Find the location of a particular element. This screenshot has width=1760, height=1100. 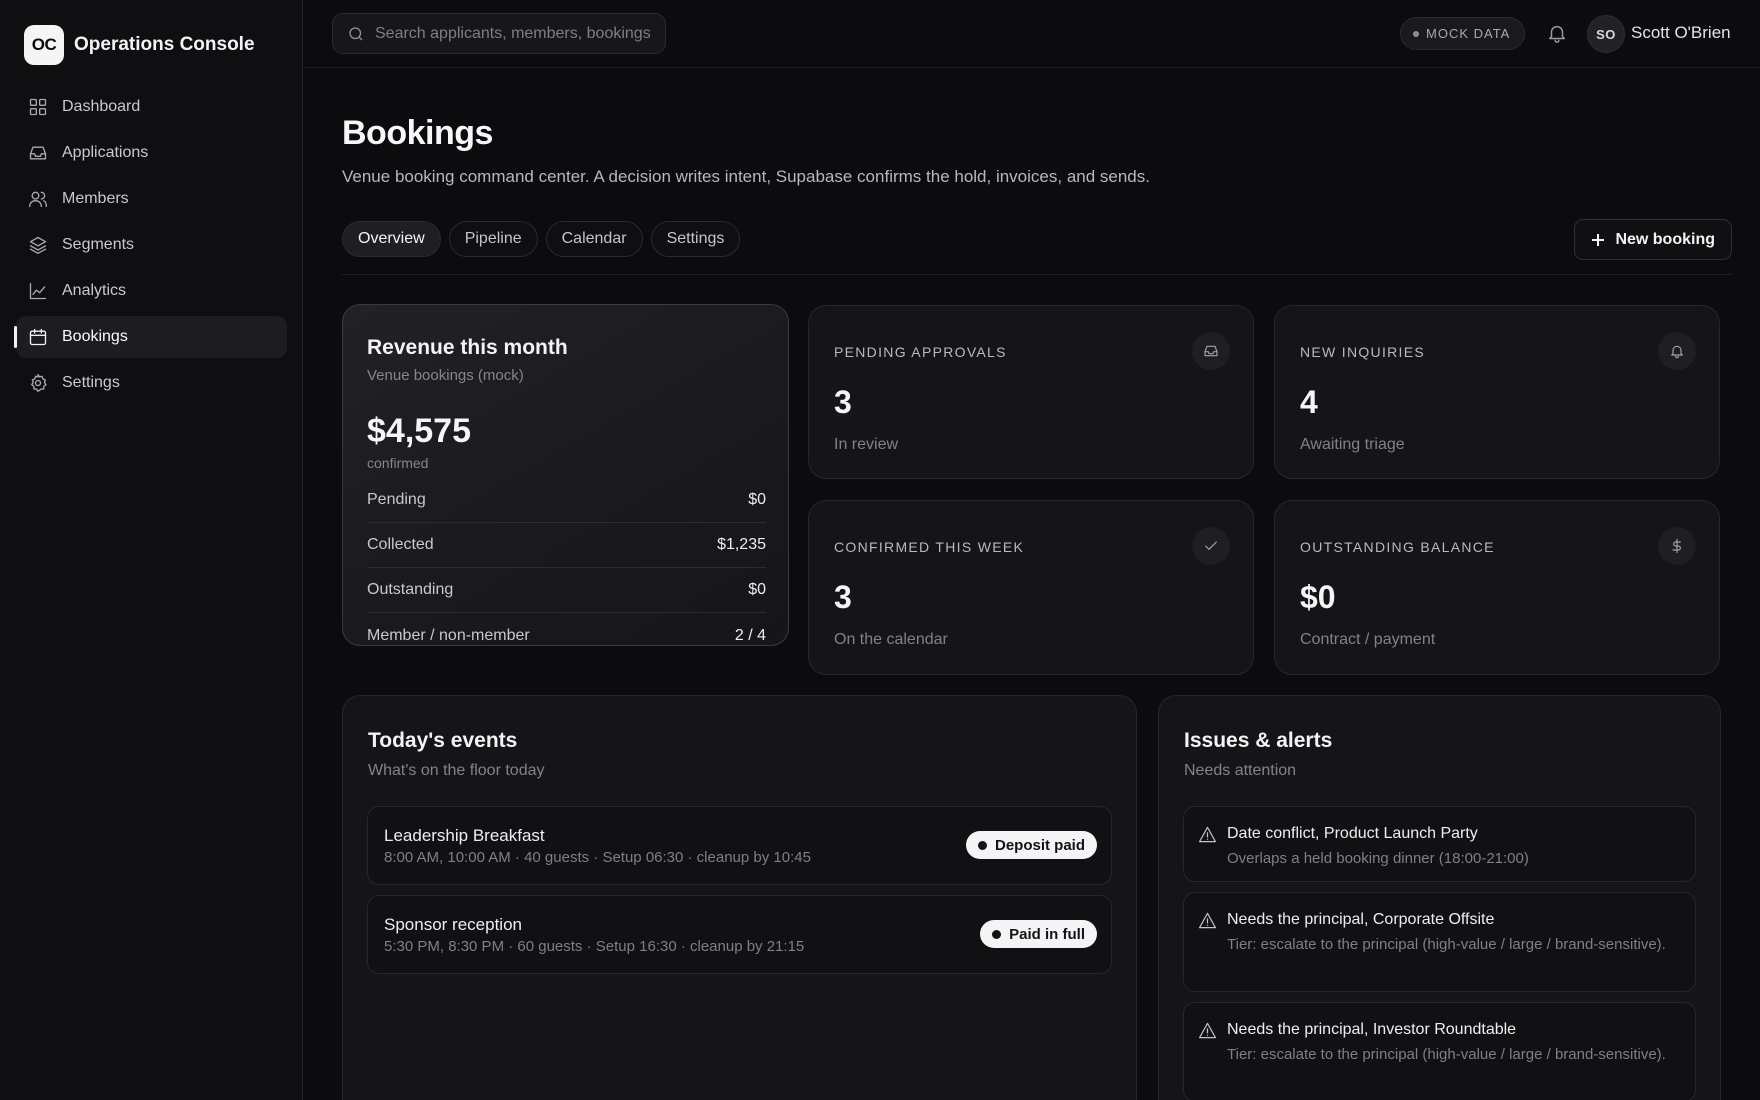

sidebar-item-label: Settings is located at coordinates (91, 382).